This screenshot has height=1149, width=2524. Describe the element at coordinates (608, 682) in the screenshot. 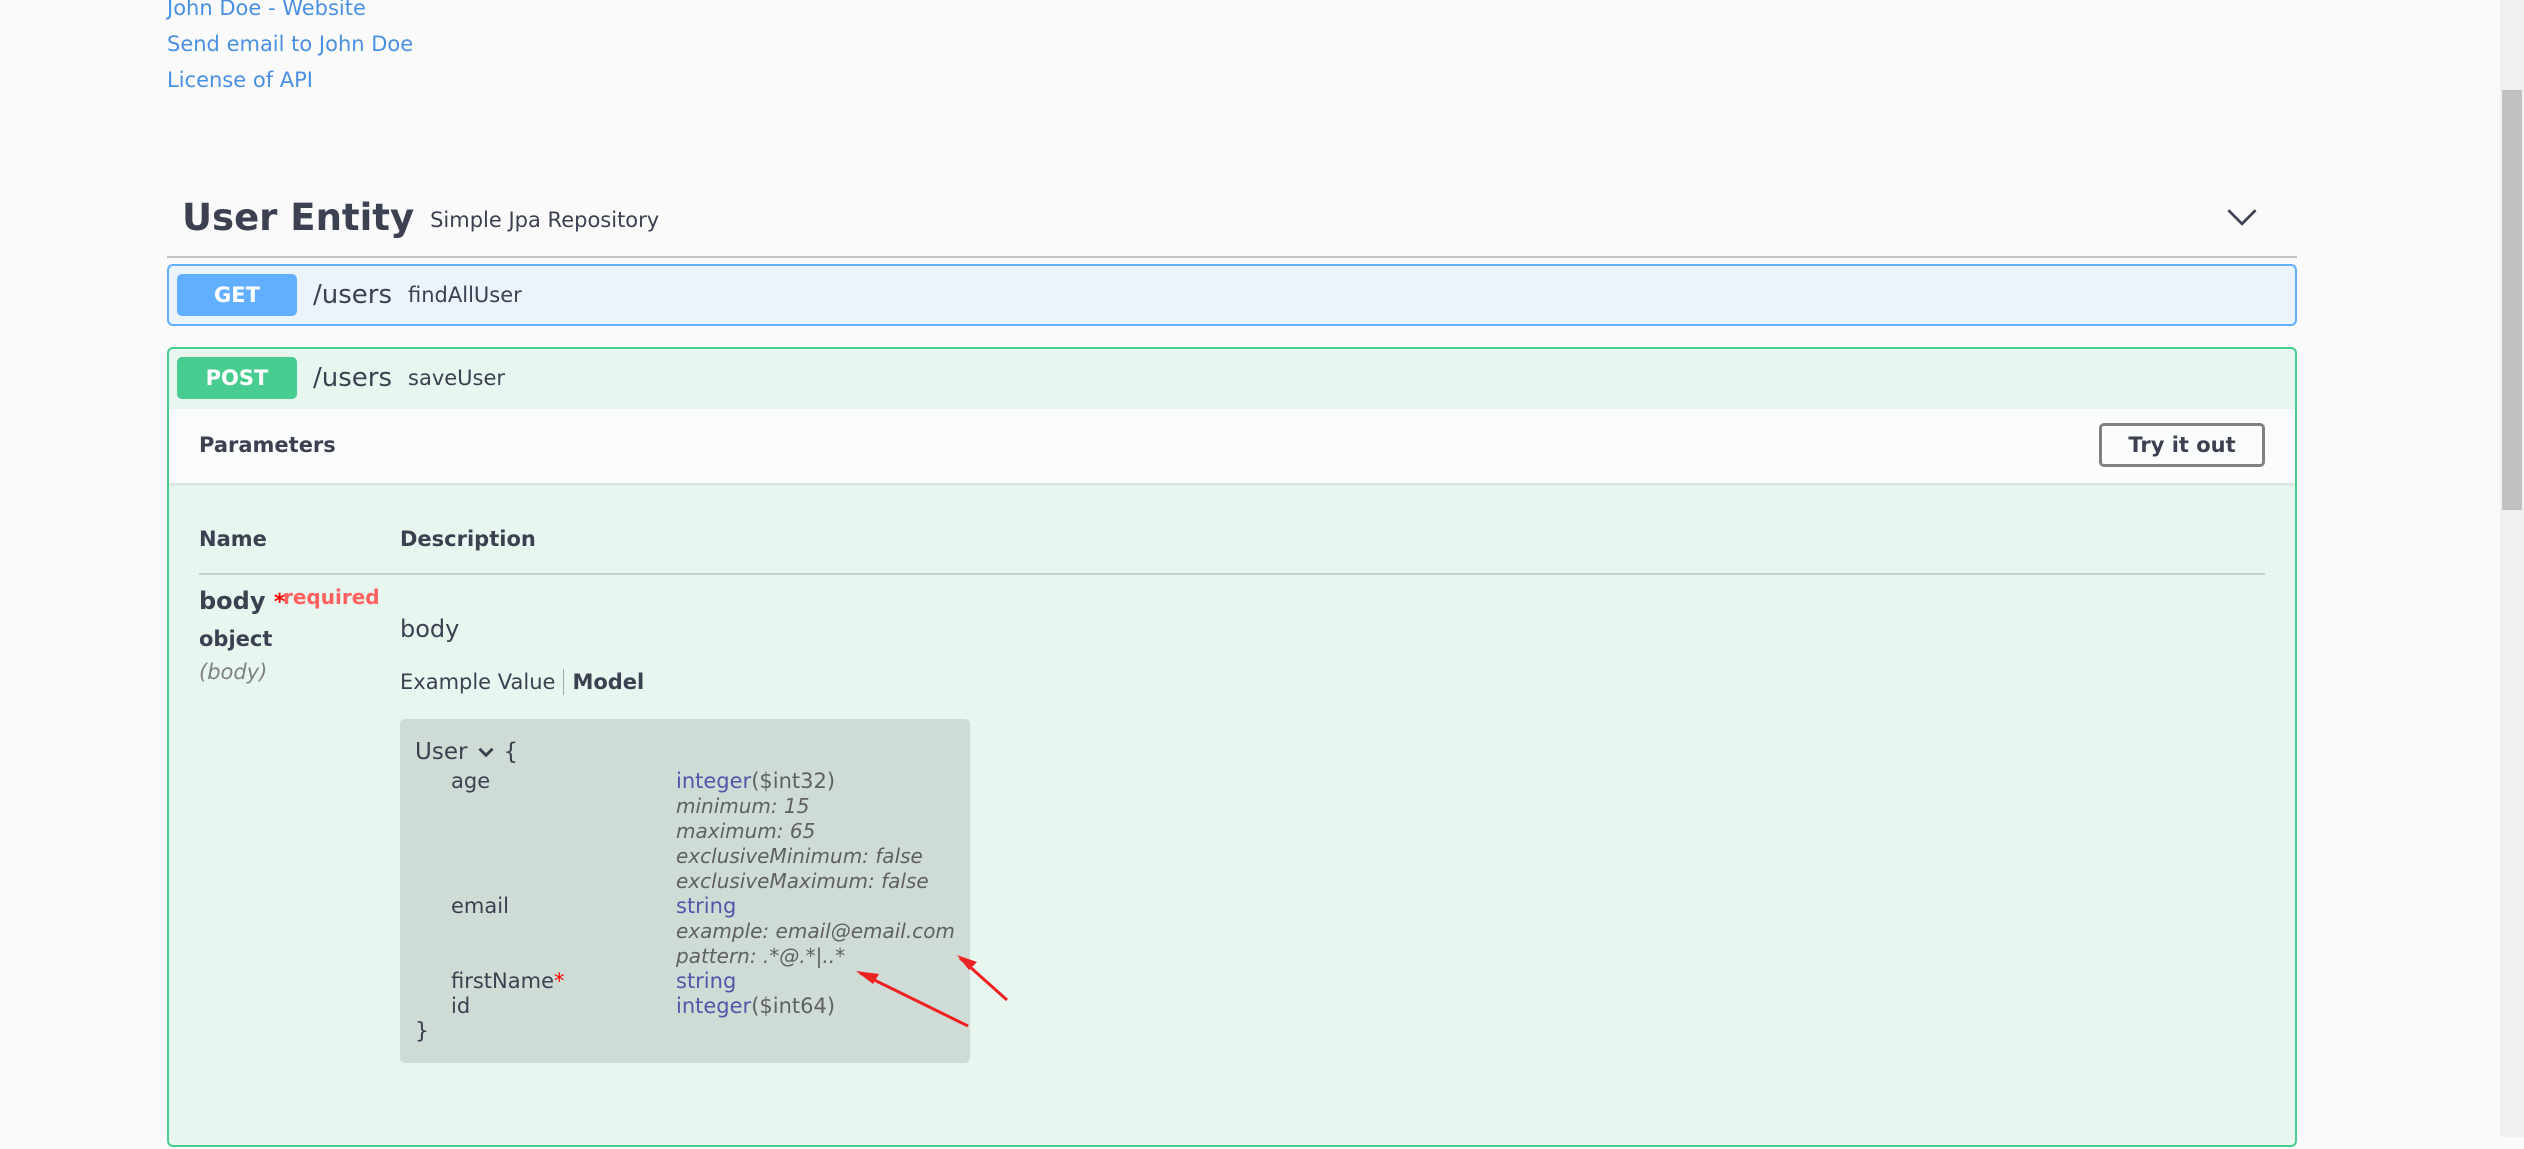

I see `tab-model: Model` at that location.